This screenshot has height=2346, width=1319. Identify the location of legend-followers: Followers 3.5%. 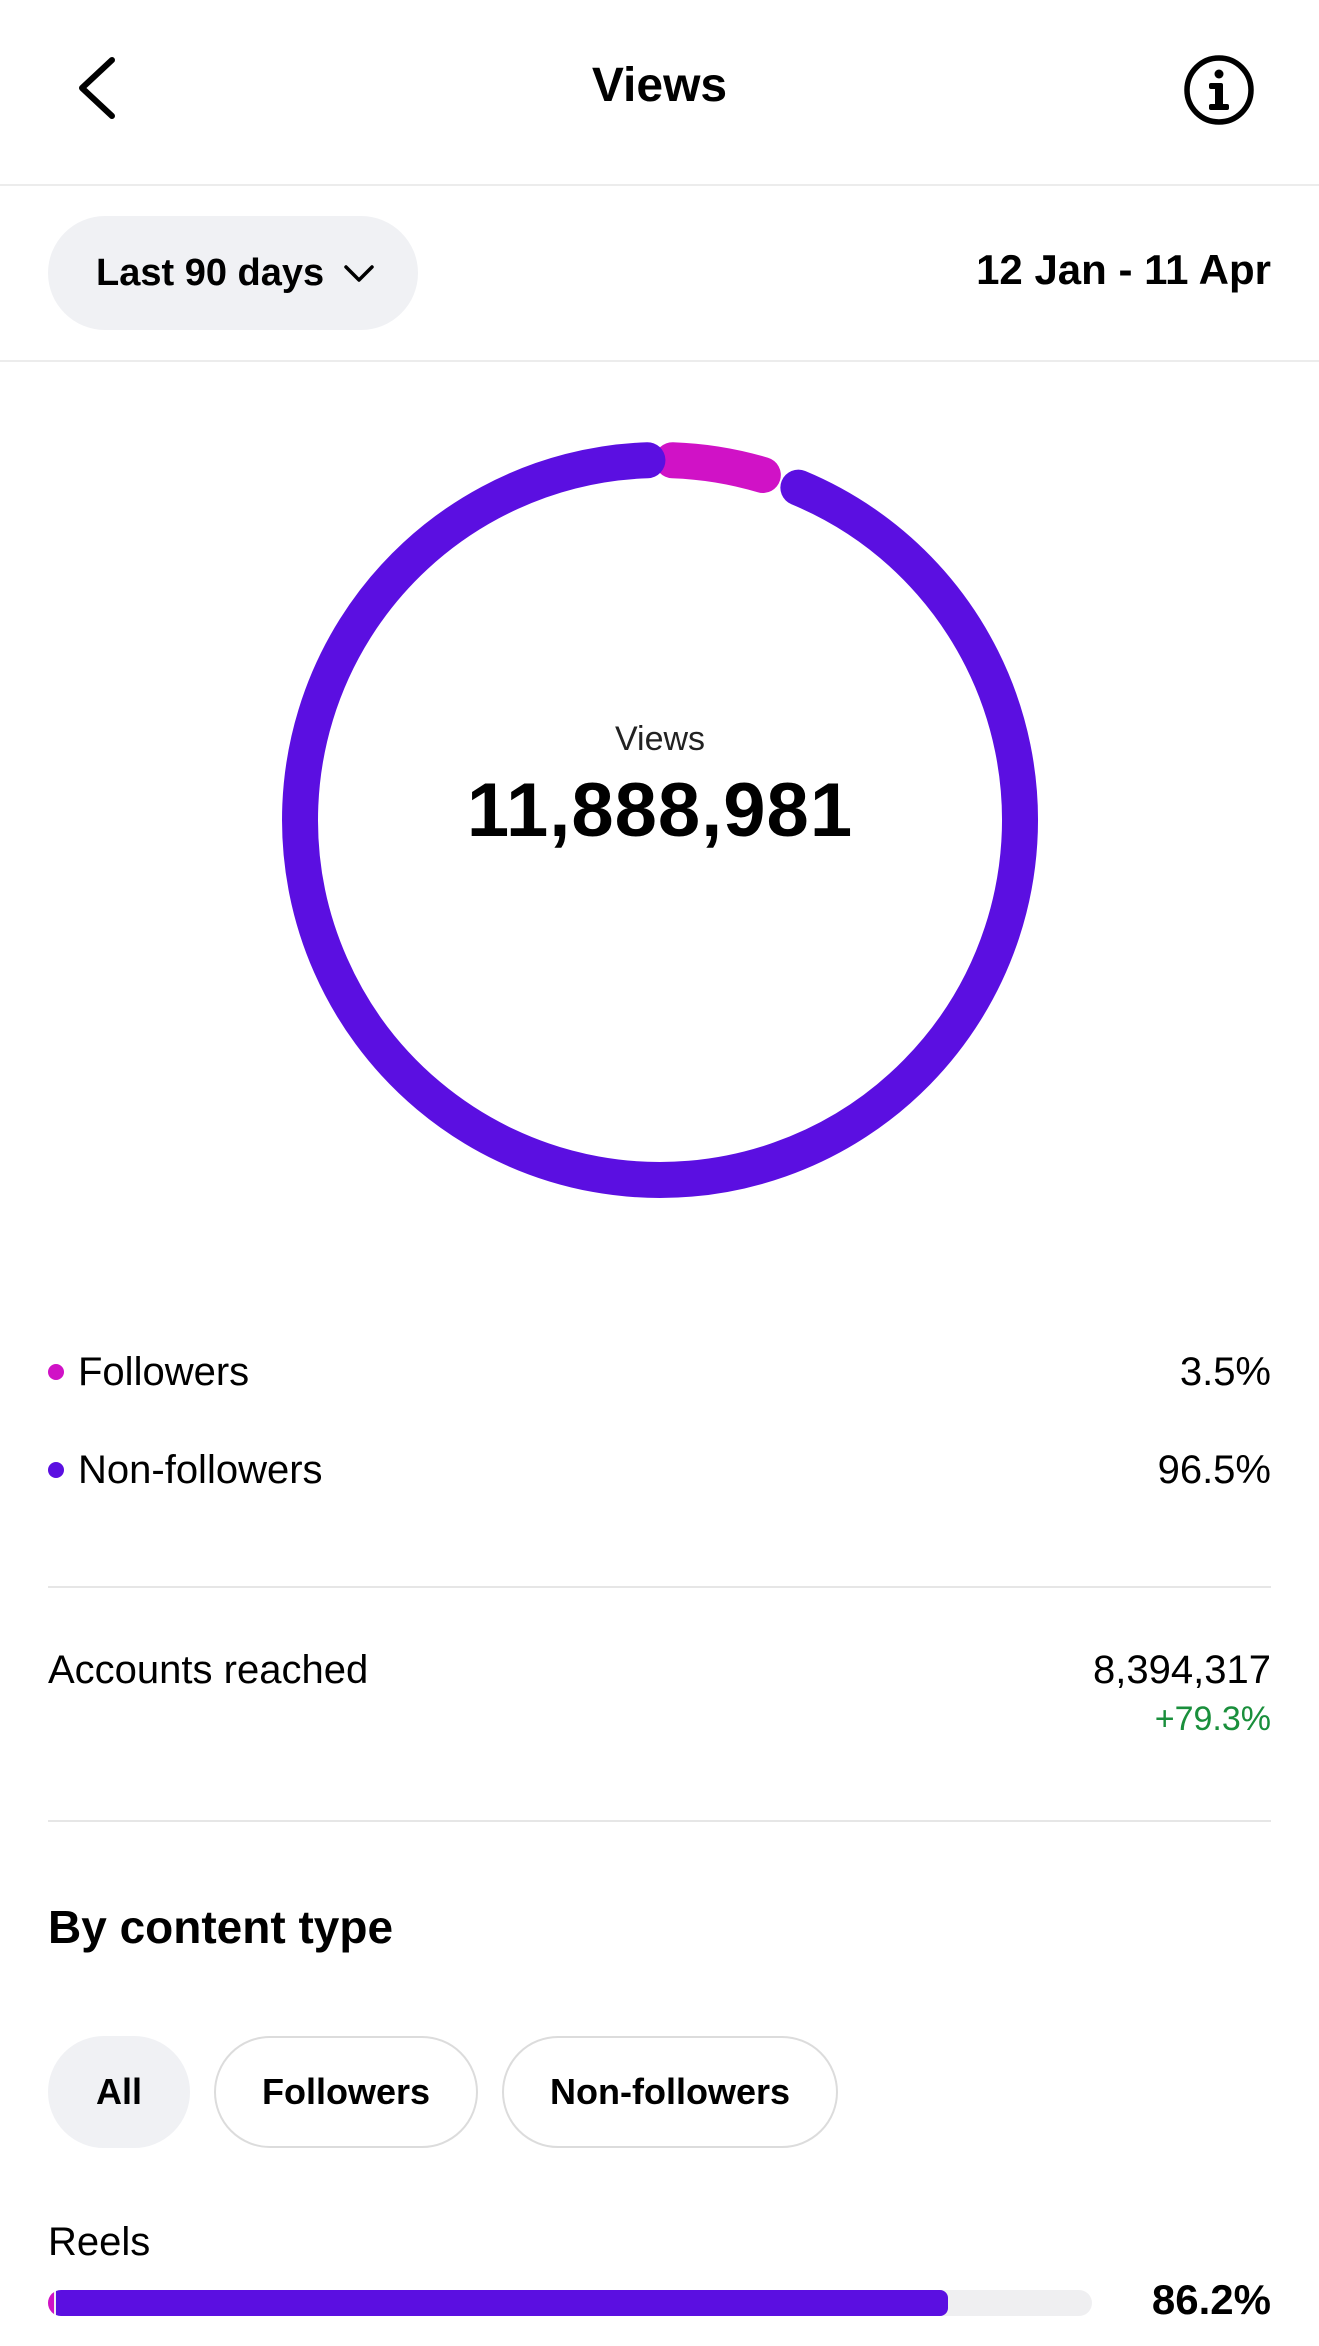
(659, 1372).